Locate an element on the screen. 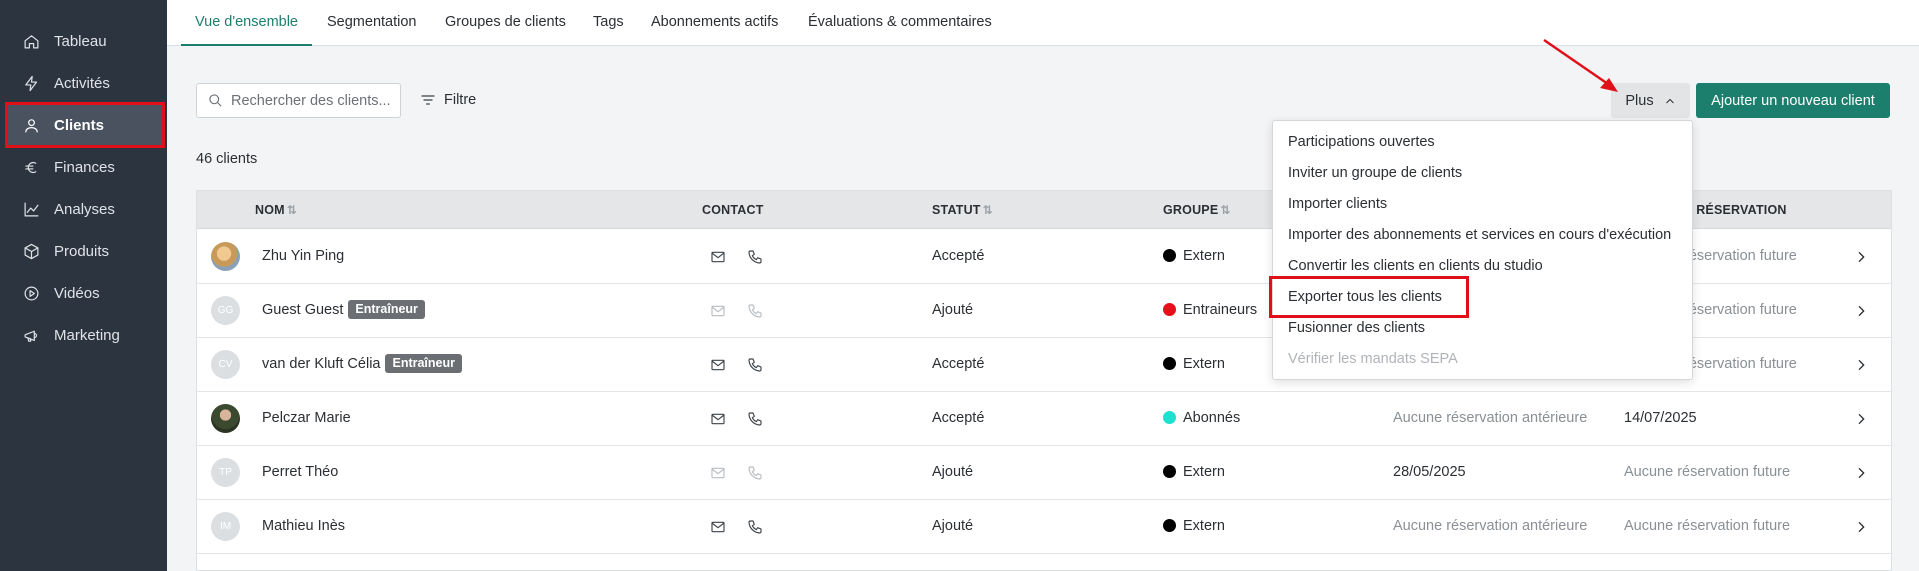 The height and width of the screenshot is (571, 1919). sidebar-item-analyses: Analyses is located at coordinates (85, 209).